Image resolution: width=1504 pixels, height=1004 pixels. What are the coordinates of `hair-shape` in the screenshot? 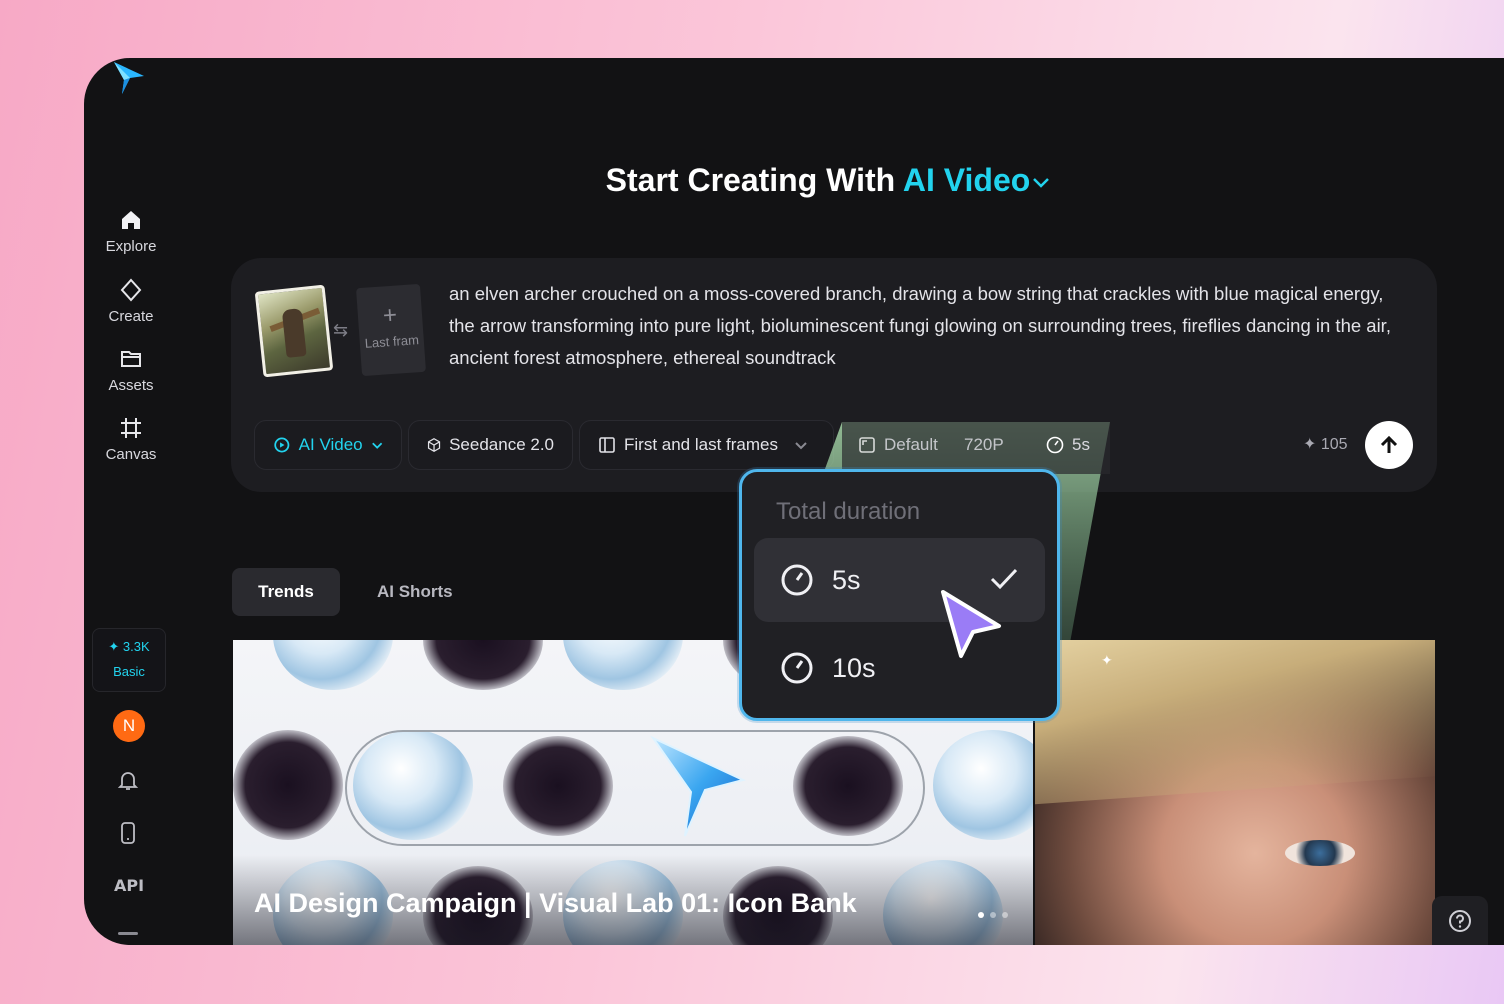 It's located at (1235, 723).